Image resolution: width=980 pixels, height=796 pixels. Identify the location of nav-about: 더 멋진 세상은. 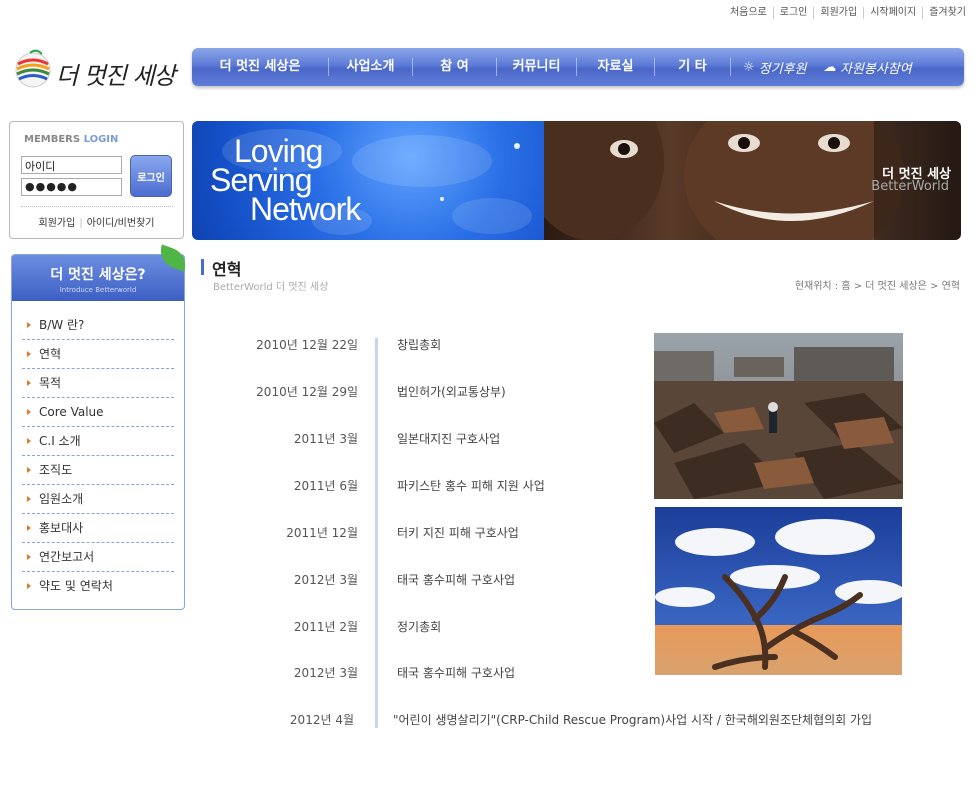
(260, 67).